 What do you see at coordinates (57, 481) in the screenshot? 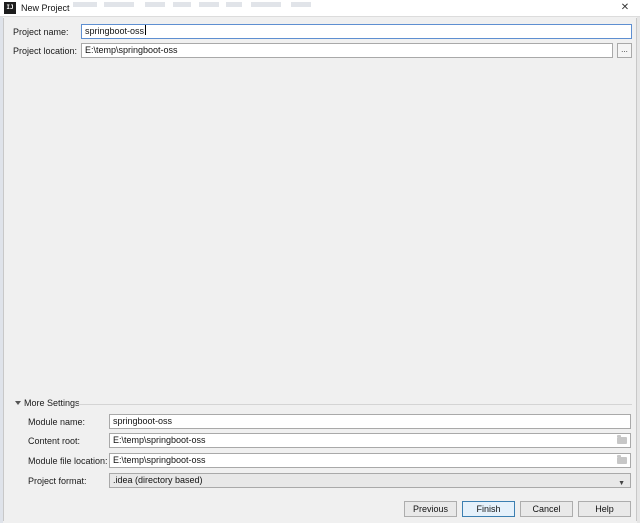
I see `project-format-label: Project format:` at bounding box center [57, 481].